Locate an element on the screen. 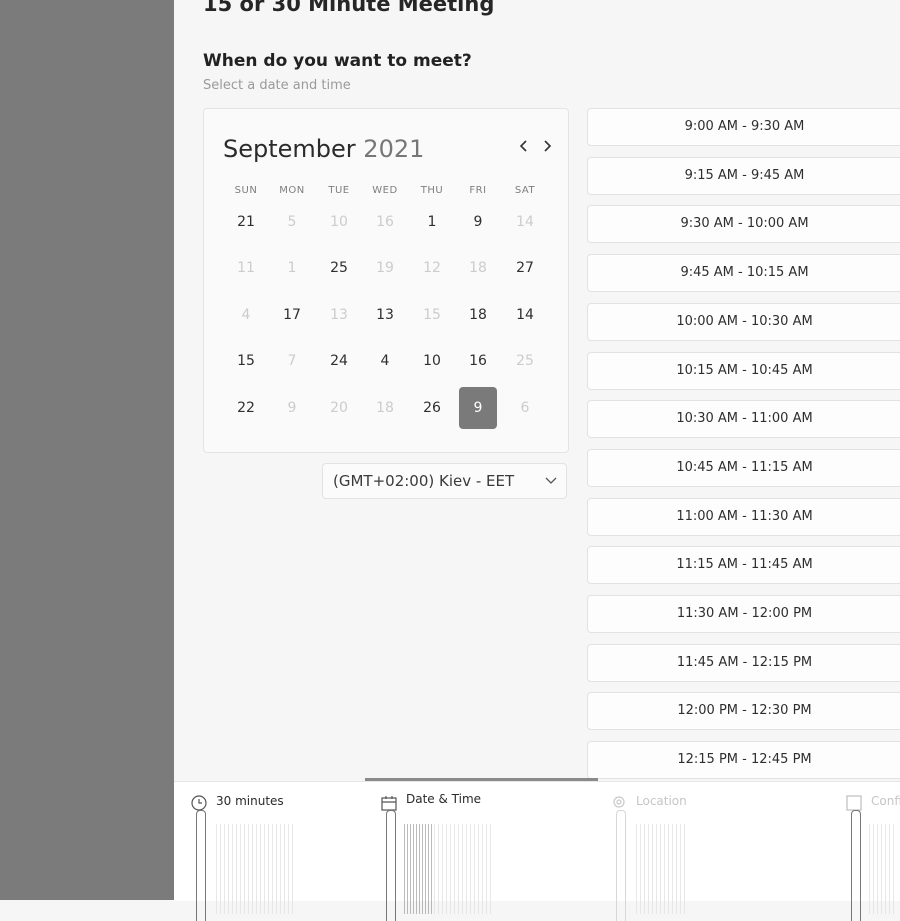  time-slot-button: 9:30 AM - 10:00 AM is located at coordinates (743, 224).